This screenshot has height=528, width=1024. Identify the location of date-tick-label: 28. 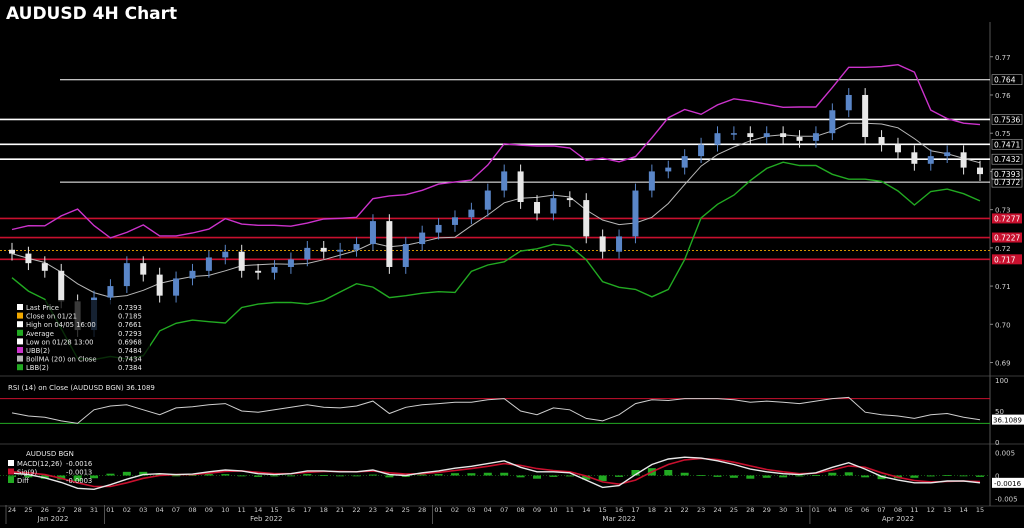
(422, 510).